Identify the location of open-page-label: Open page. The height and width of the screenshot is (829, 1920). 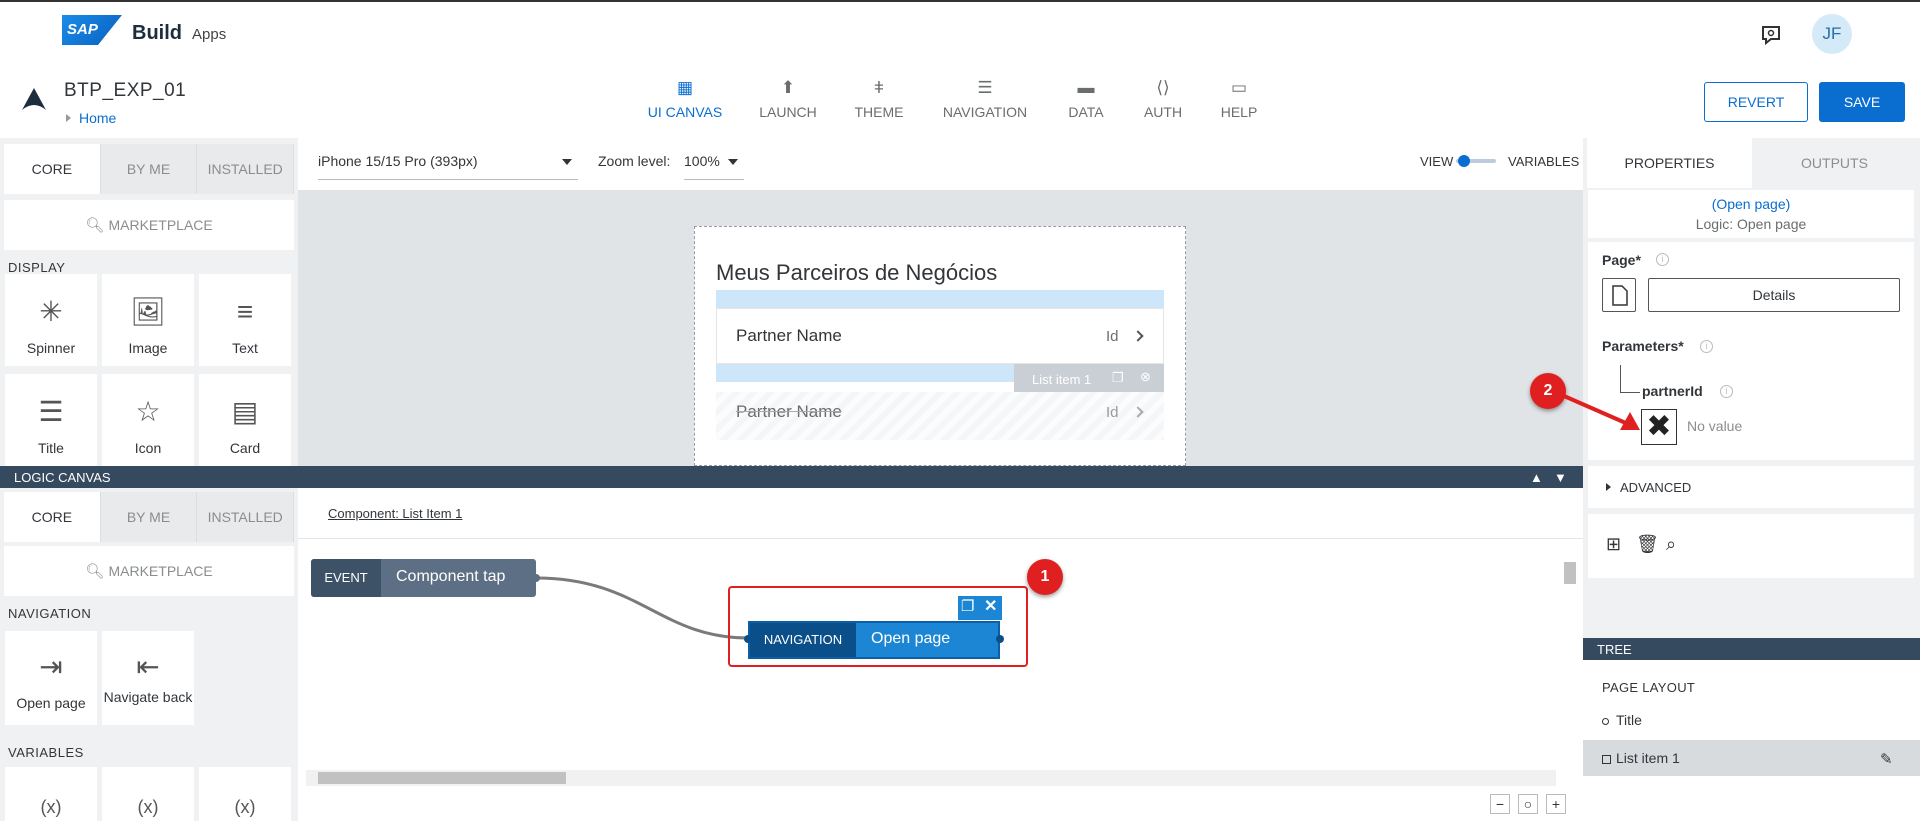
(911, 638).